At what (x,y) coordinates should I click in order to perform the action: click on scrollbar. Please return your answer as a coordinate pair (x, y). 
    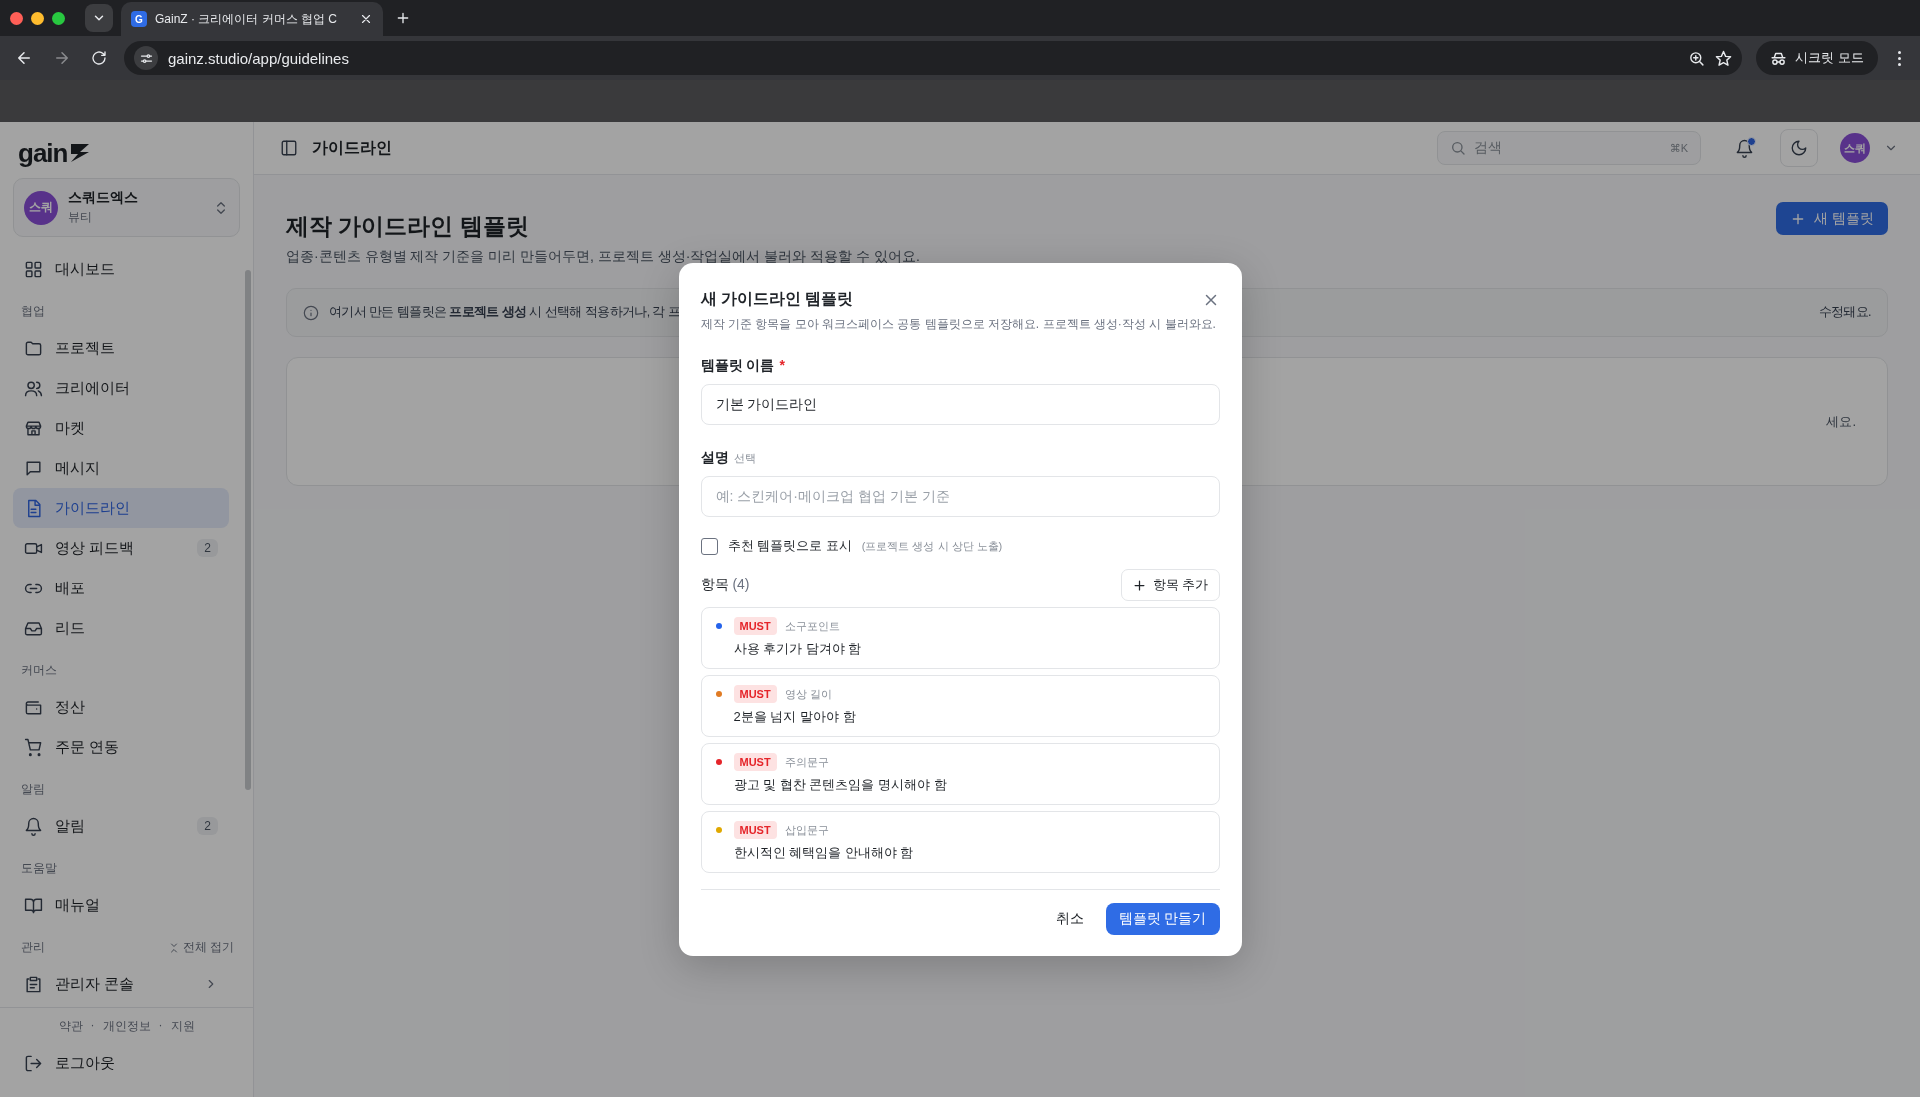
    Looking at the image, I should click on (248, 530).